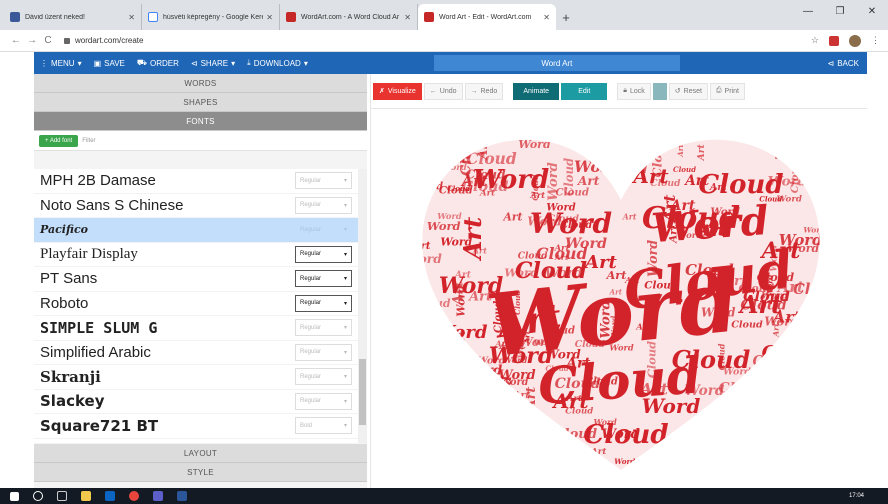 This screenshot has width=888, height=504. What do you see at coordinates (196, 353) in the screenshot?
I see `font-row: Simplified Arabic Regular ▾` at bounding box center [196, 353].